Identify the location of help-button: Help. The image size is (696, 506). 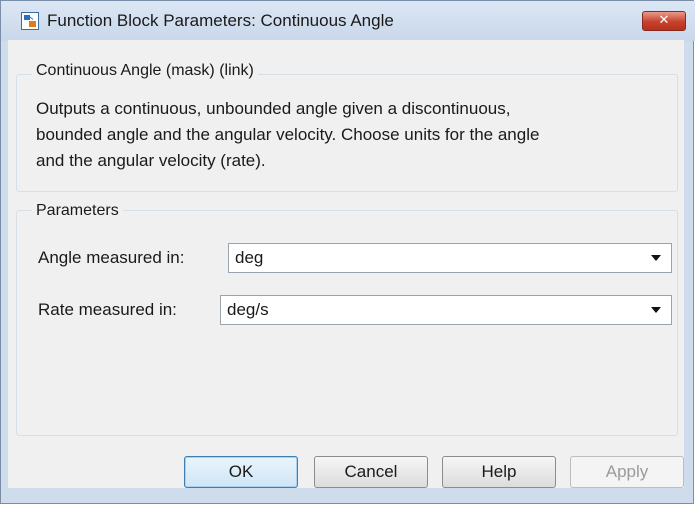
(499, 472).